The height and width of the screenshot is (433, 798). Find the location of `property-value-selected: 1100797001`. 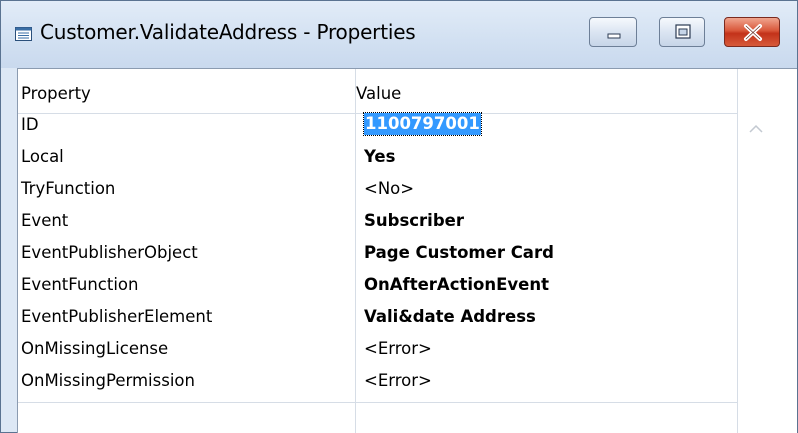

property-value-selected: 1100797001 is located at coordinates (422, 124).